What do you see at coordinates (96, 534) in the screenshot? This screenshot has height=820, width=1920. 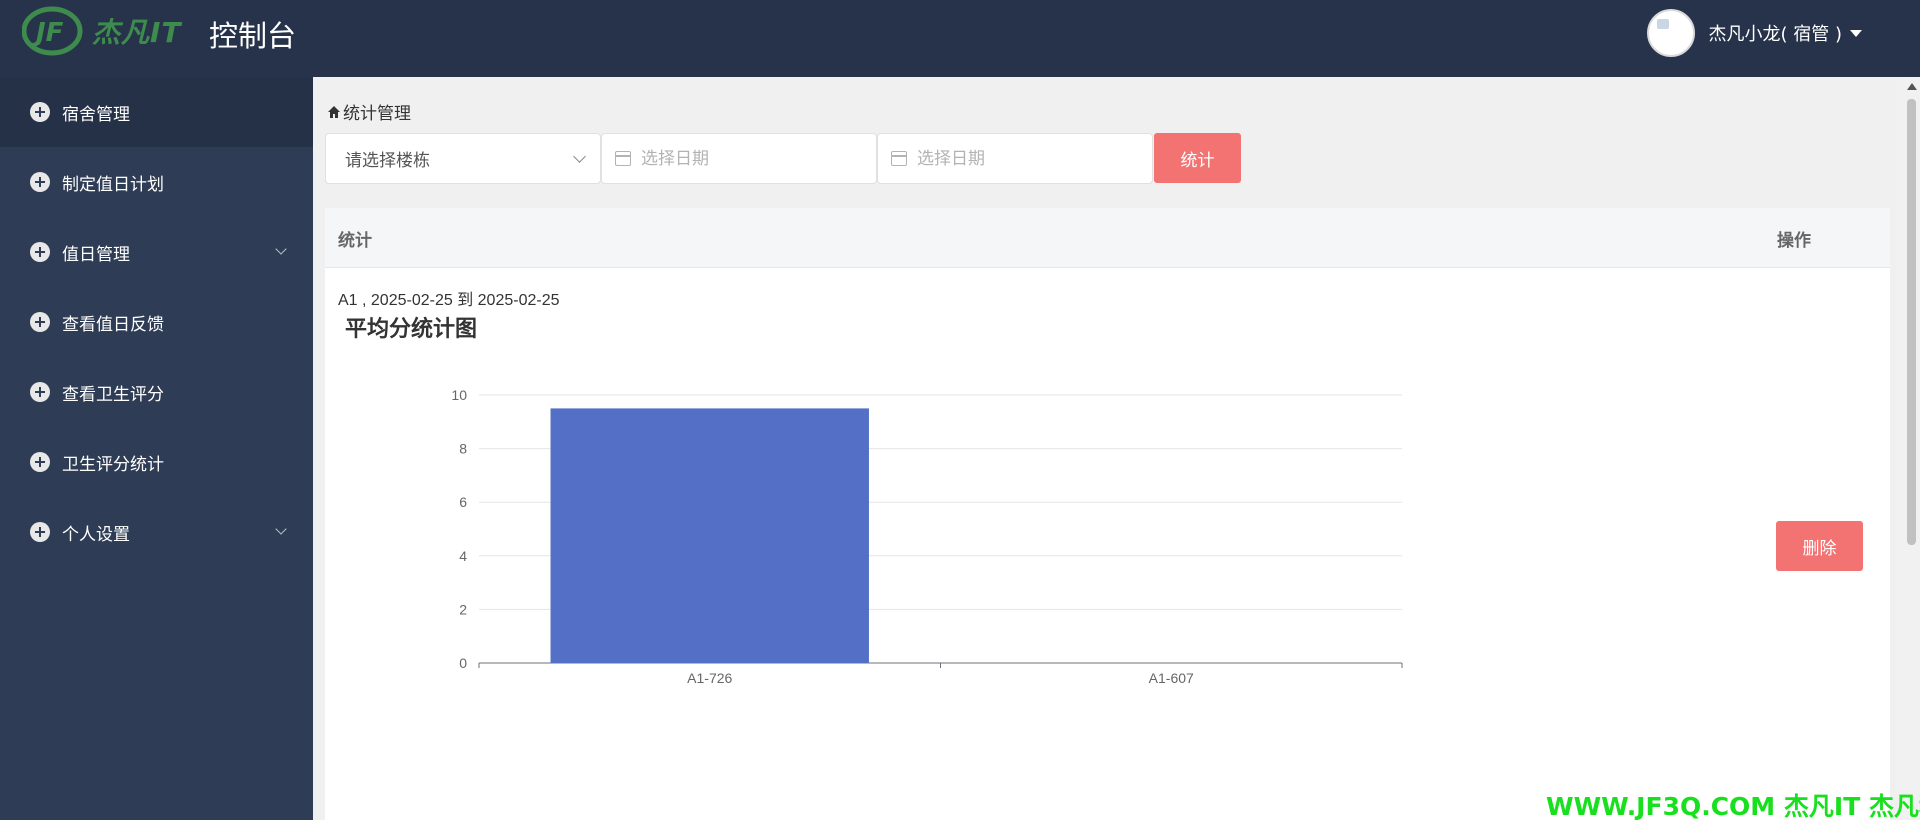 I see `sidebar-item-label: 个人设置` at bounding box center [96, 534].